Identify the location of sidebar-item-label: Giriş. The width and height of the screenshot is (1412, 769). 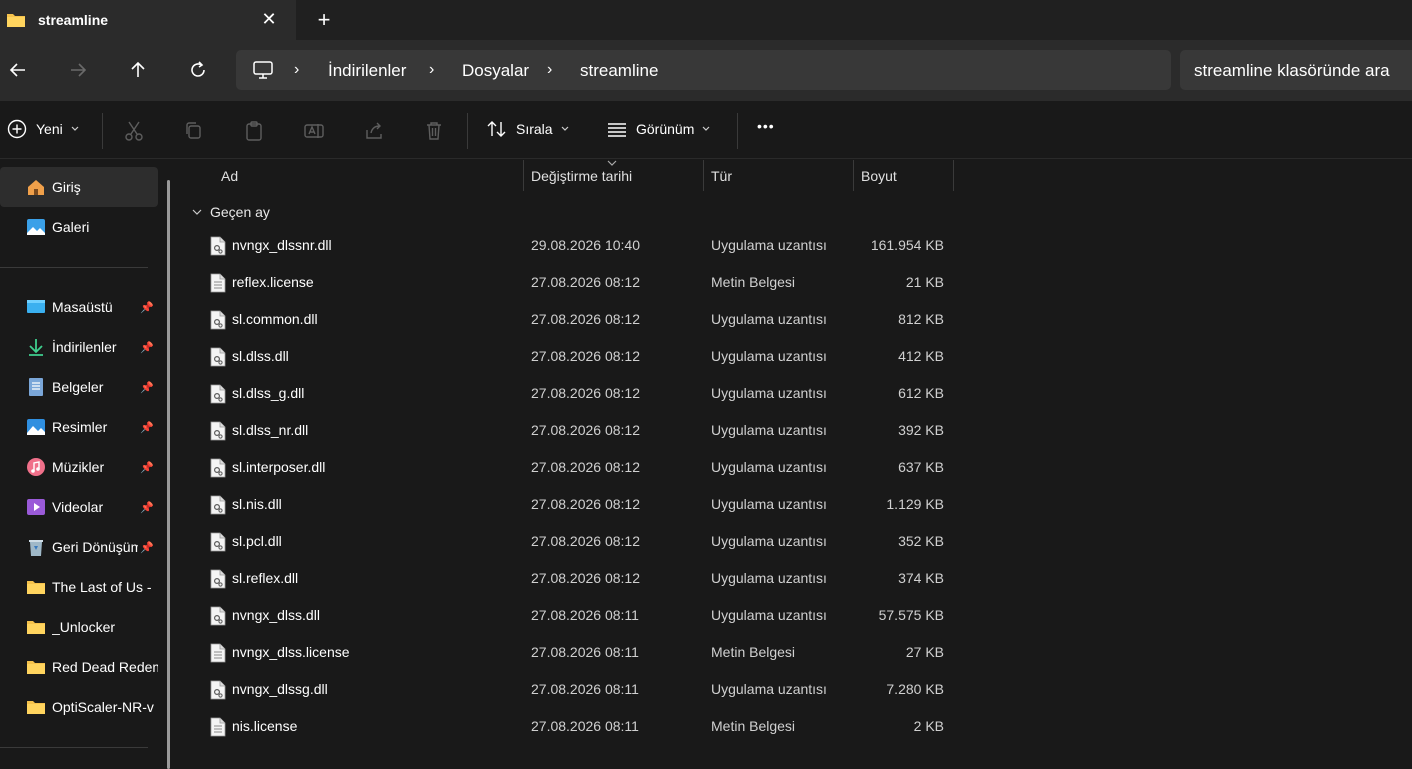
(66, 187).